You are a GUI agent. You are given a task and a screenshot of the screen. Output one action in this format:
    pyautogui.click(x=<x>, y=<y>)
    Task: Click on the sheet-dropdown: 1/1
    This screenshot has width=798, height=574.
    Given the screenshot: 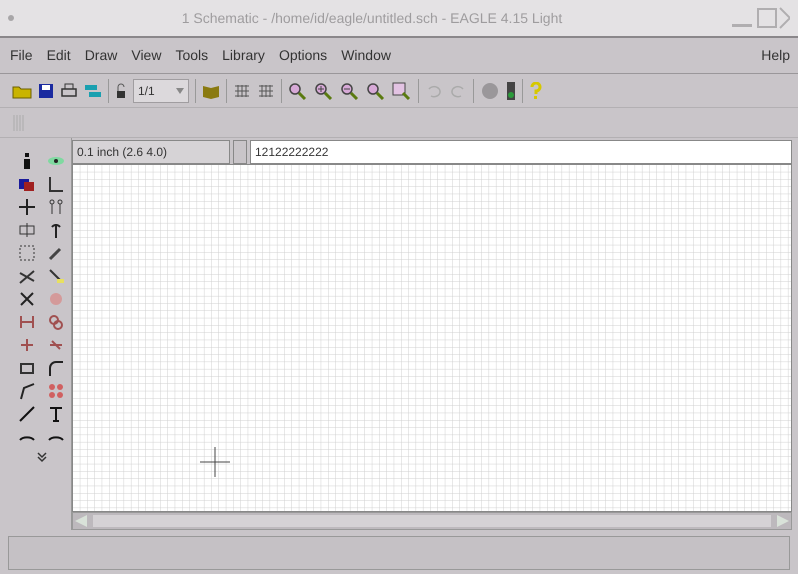 What is the action you would take?
    pyautogui.click(x=161, y=90)
    